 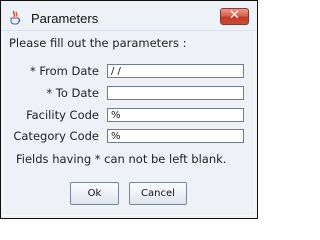 What do you see at coordinates (175, 71) in the screenshot?
I see `from-date-field` at bounding box center [175, 71].